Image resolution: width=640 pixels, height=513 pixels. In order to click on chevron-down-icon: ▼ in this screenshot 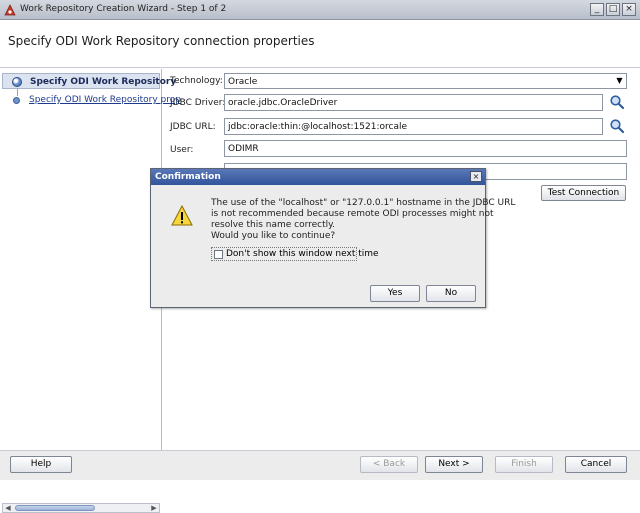, I will do `click(619, 81)`.